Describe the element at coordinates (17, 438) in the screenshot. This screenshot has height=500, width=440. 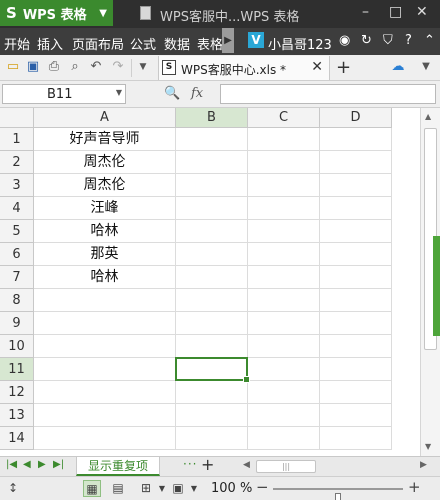
I see `row-header-14: 14` at that location.